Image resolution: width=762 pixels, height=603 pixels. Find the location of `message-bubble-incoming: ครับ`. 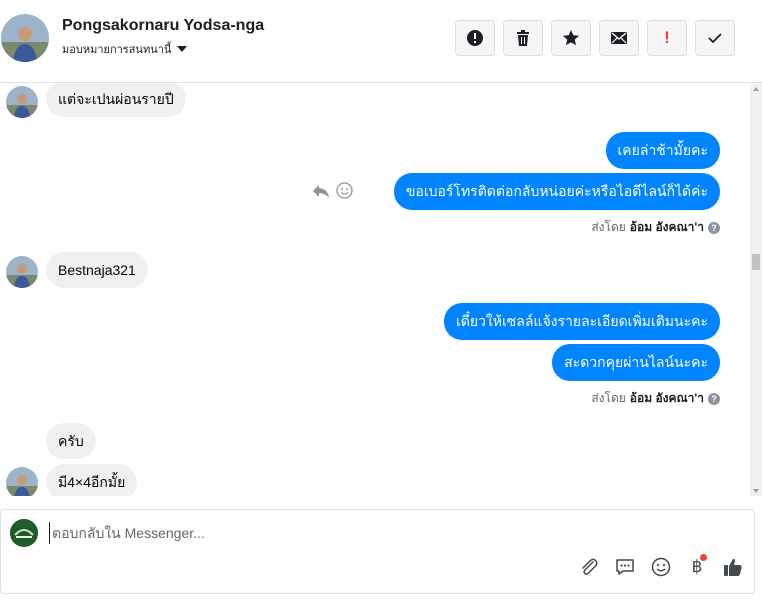

message-bubble-incoming: ครับ is located at coordinates (71, 441).